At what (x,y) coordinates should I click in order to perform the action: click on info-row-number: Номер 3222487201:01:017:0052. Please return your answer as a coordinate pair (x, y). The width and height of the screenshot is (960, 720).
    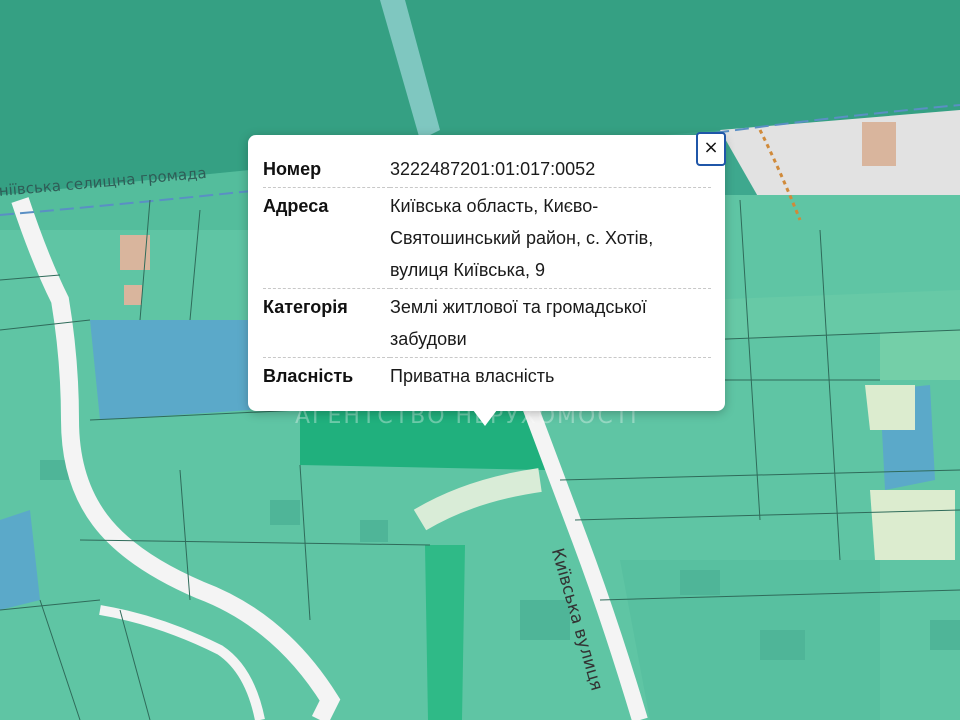
    Looking at the image, I should click on (487, 169).